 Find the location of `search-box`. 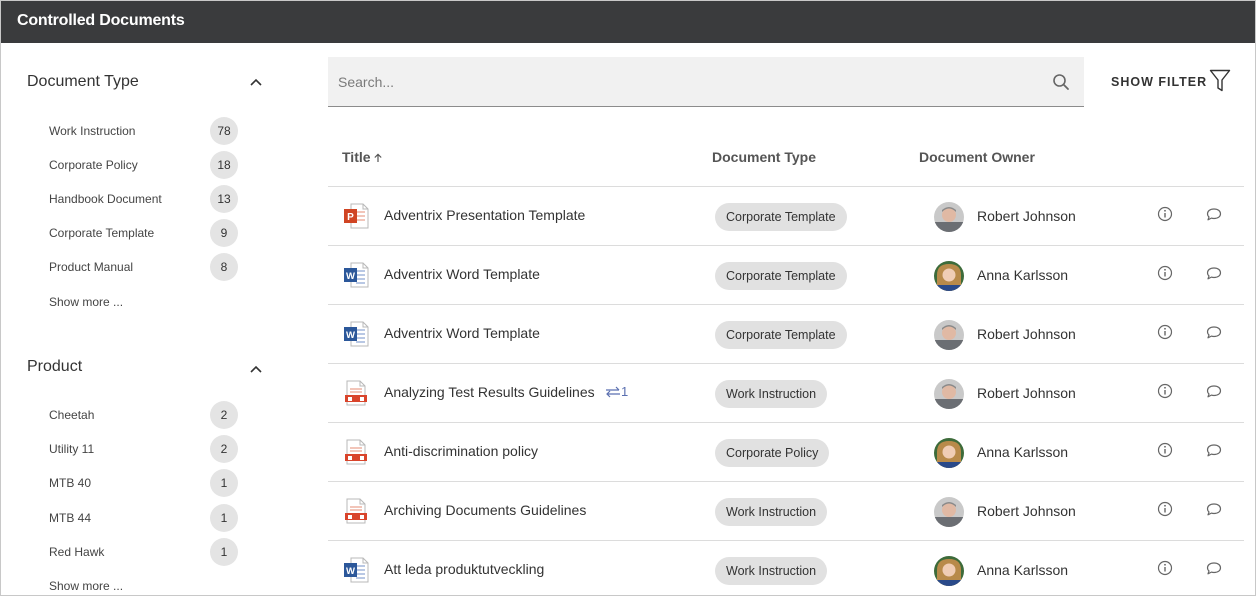

search-box is located at coordinates (706, 82).